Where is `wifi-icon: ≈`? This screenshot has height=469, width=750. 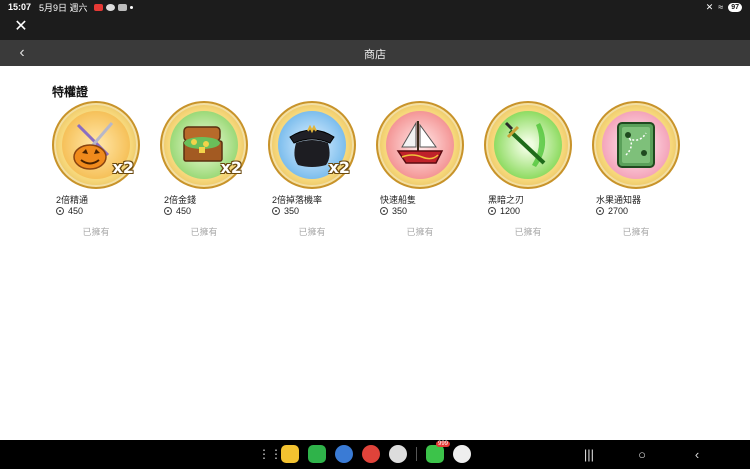 wifi-icon: ≈ is located at coordinates (721, 7).